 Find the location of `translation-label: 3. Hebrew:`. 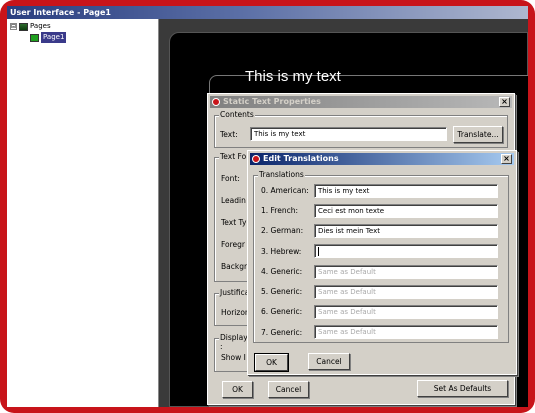

translation-label: 3. Hebrew: is located at coordinates (281, 251).